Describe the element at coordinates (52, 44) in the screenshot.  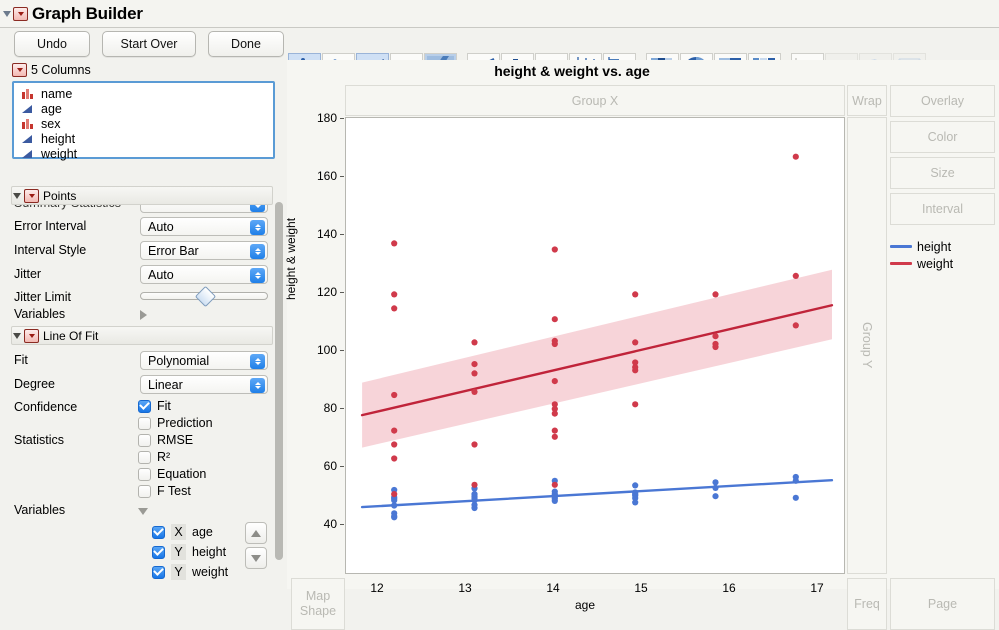
I see `undo-button: Undo` at that location.